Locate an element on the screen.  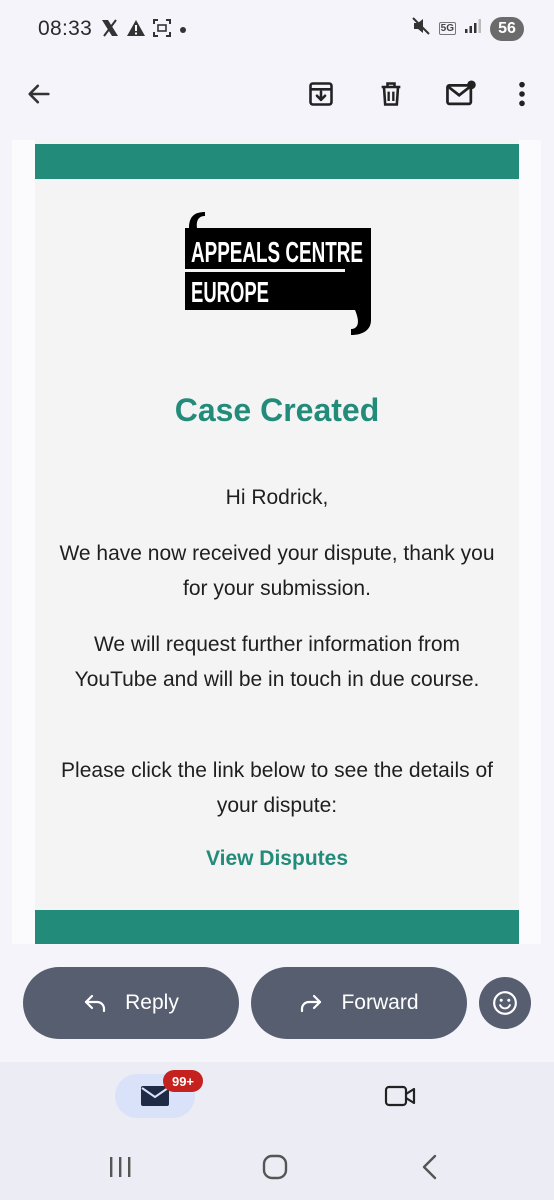
home-icon is located at coordinates (275, 1167).